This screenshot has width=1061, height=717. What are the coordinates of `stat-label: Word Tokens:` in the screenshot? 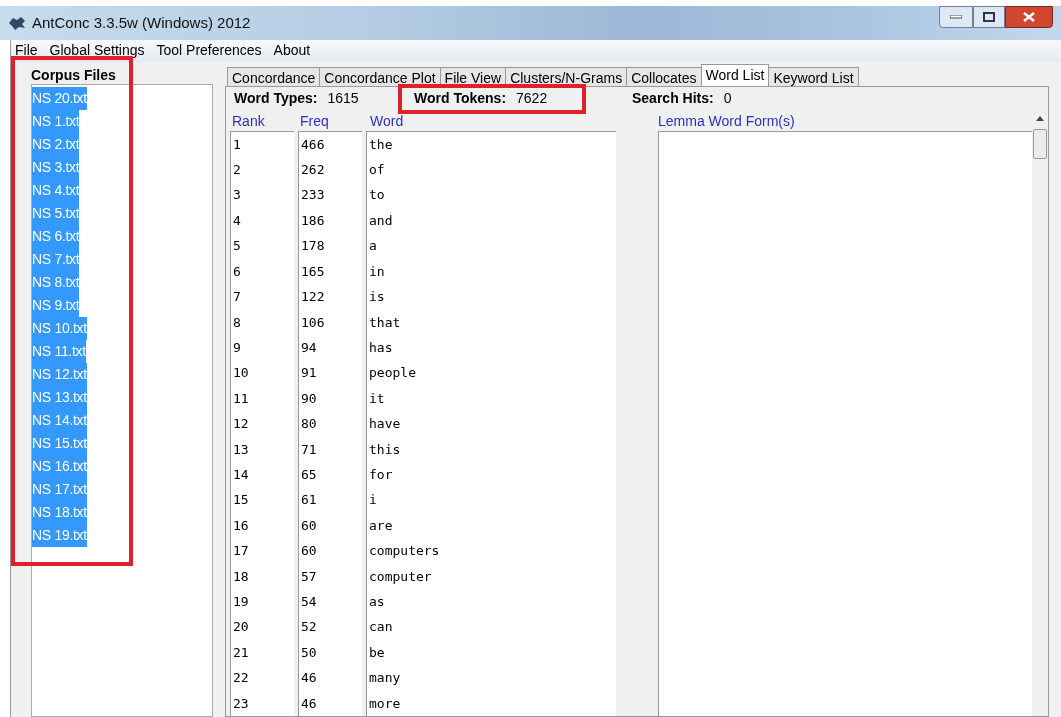 It's located at (460, 99).